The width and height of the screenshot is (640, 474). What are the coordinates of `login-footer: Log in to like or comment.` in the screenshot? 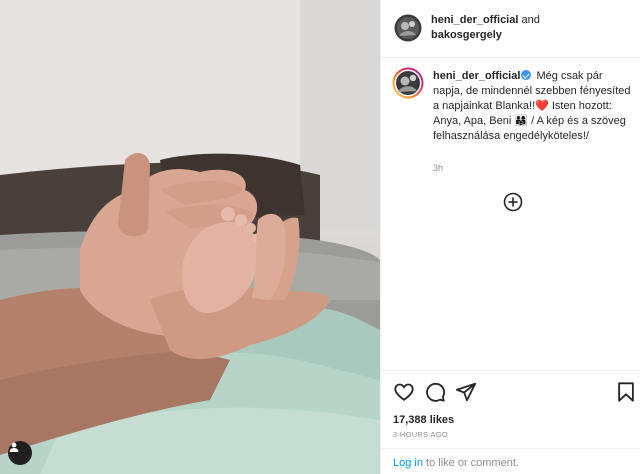 It's located at (510, 461).